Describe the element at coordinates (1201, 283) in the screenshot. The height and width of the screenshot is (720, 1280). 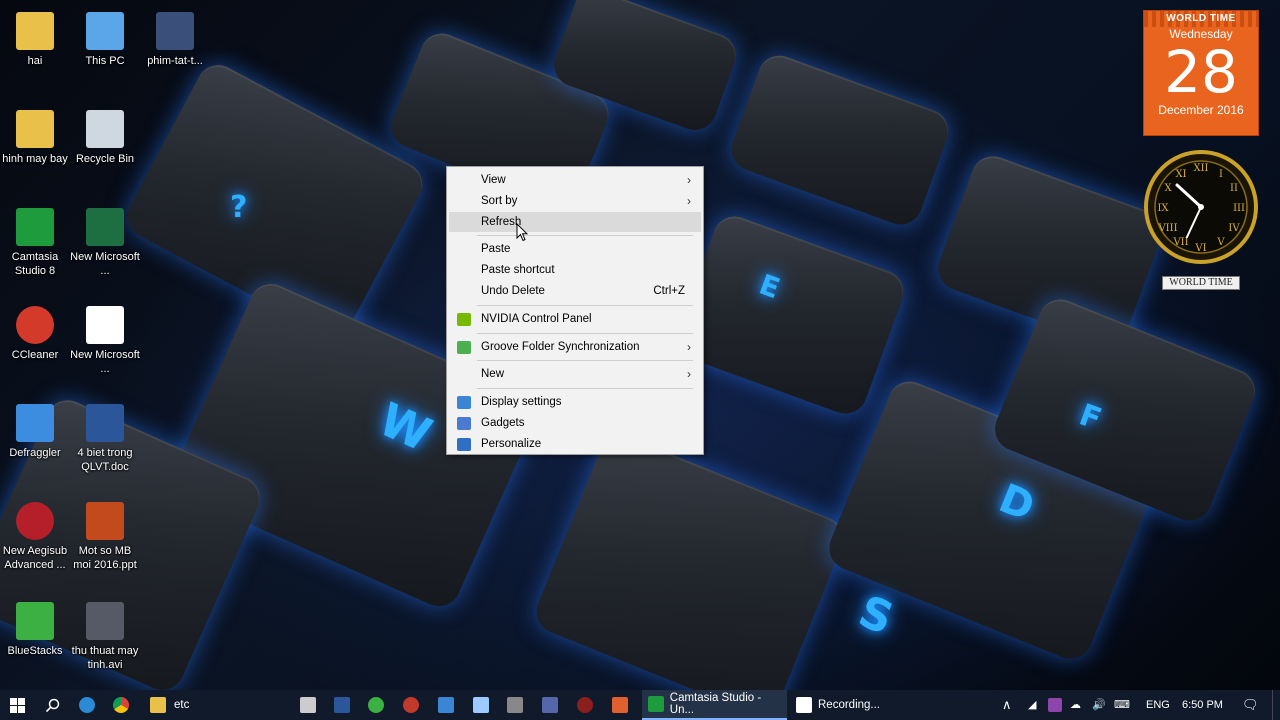
I see `world-time-label: WORLD TIME` at that location.